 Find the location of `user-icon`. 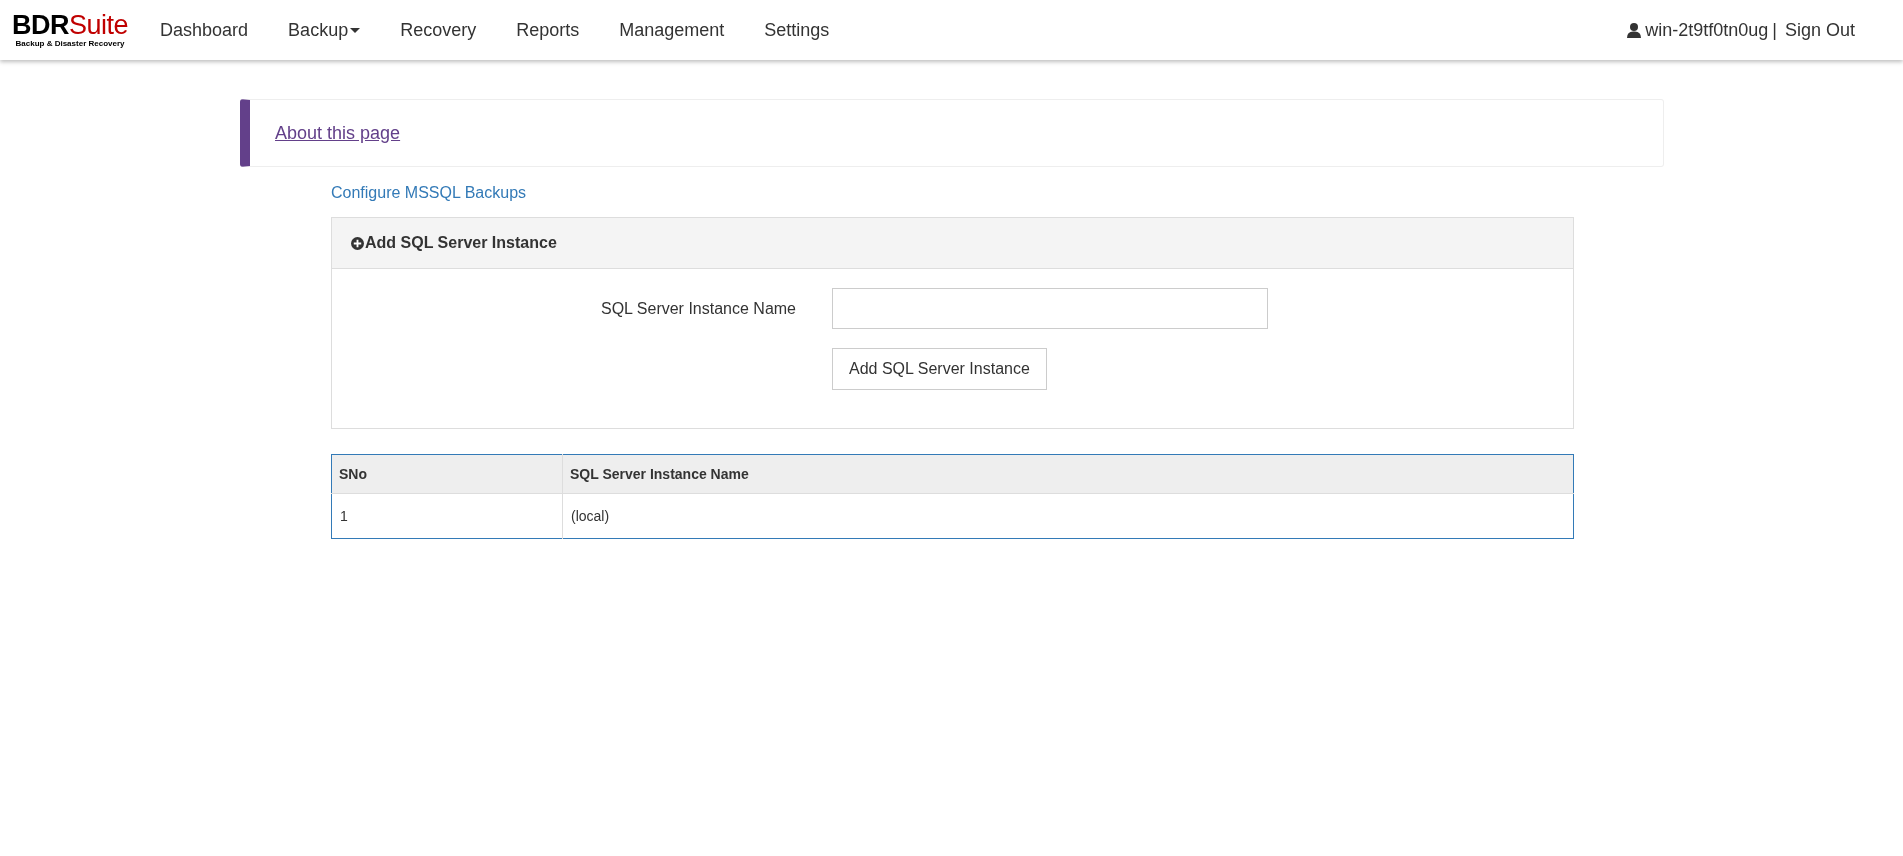

user-icon is located at coordinates (1634, 30).